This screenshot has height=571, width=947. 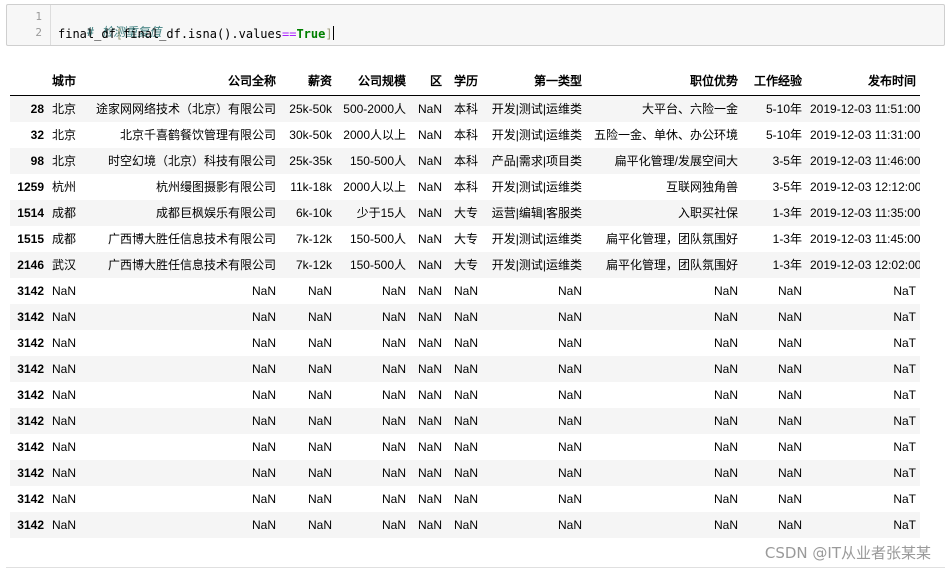 What do you see at coordinates (465, 265) in the screenshot?
I see `table-cell: 大专` at bounding box center [465, 265].